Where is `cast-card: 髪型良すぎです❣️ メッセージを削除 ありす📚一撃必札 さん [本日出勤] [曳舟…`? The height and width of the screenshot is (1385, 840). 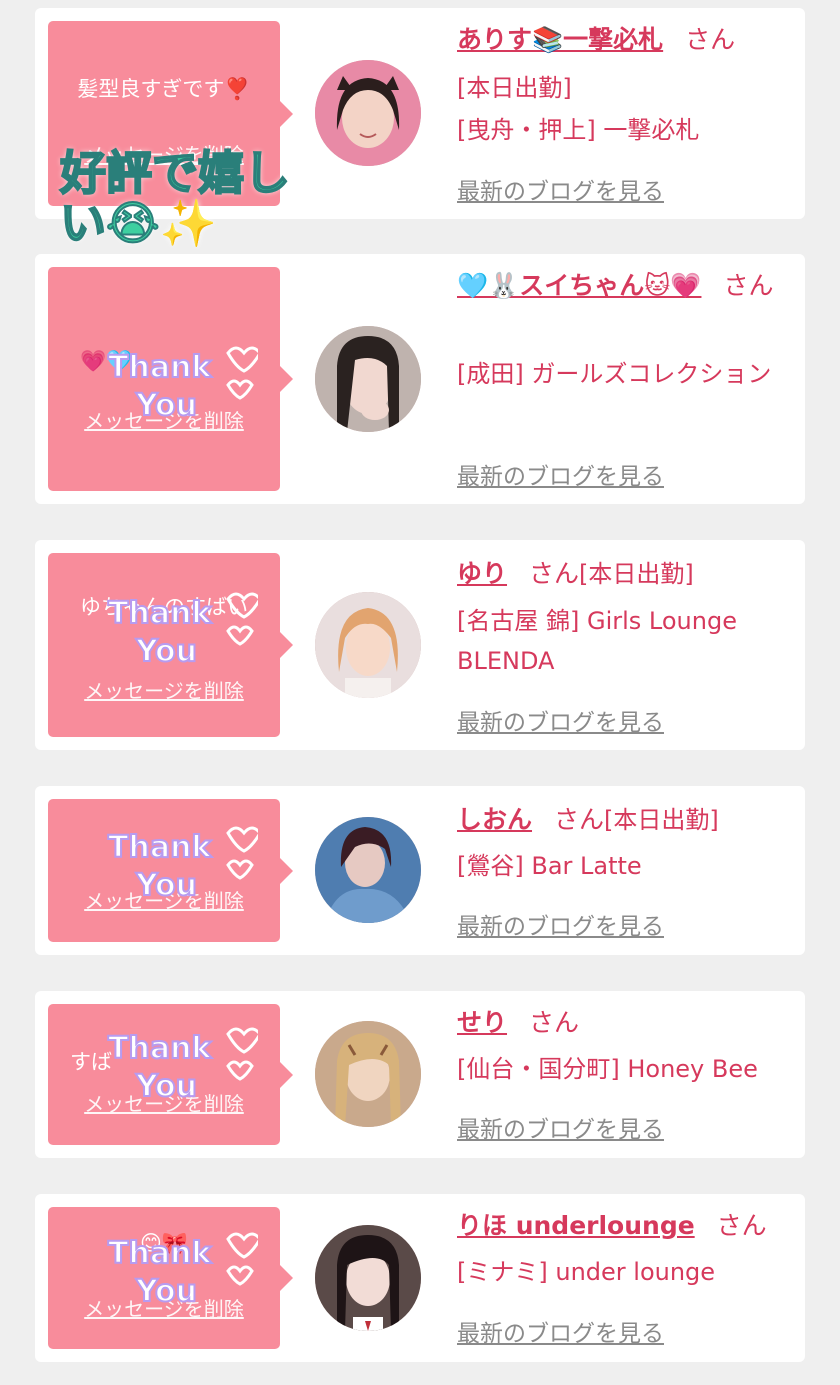 cast-card: 髪型良すぎです❣️ メッセージを削除 ありす📚一撃必札 さん [本日出勤] [曳舟… is located at coordinates (420, 113).